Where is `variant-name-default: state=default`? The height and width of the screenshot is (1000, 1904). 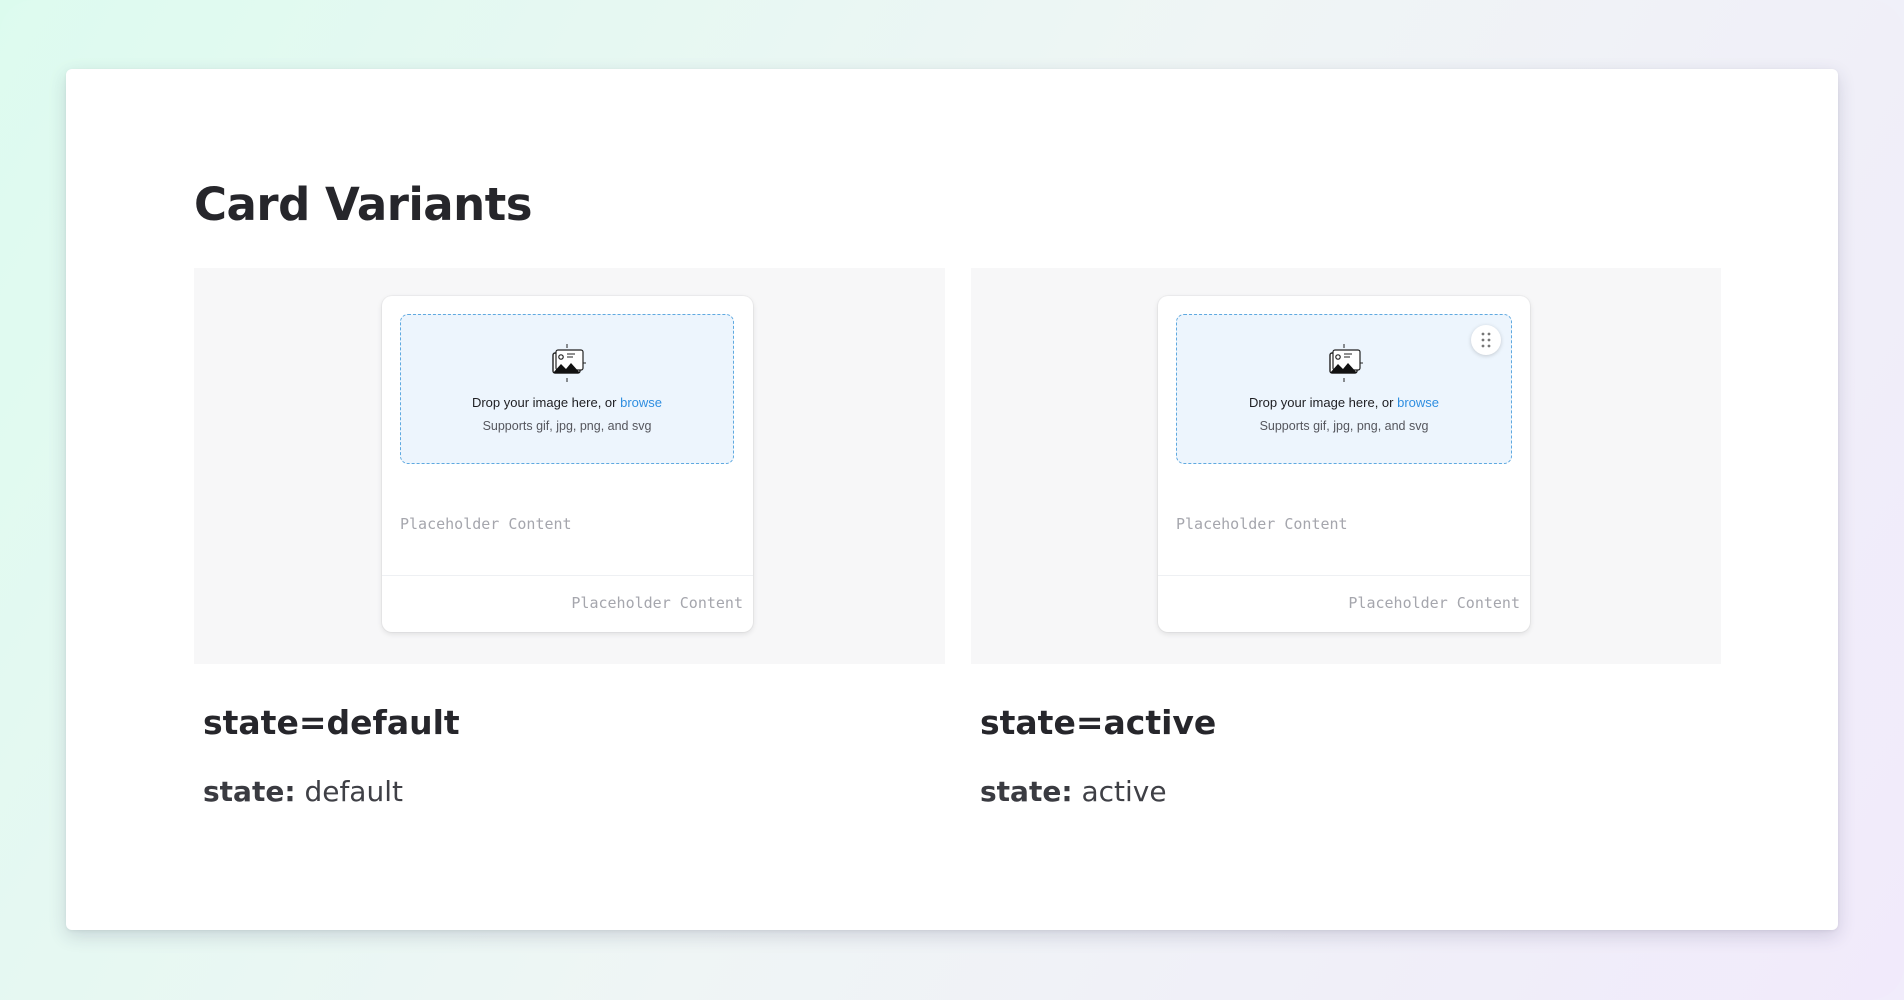 variant-name-default: state=default is located at coordinates (331, 722).